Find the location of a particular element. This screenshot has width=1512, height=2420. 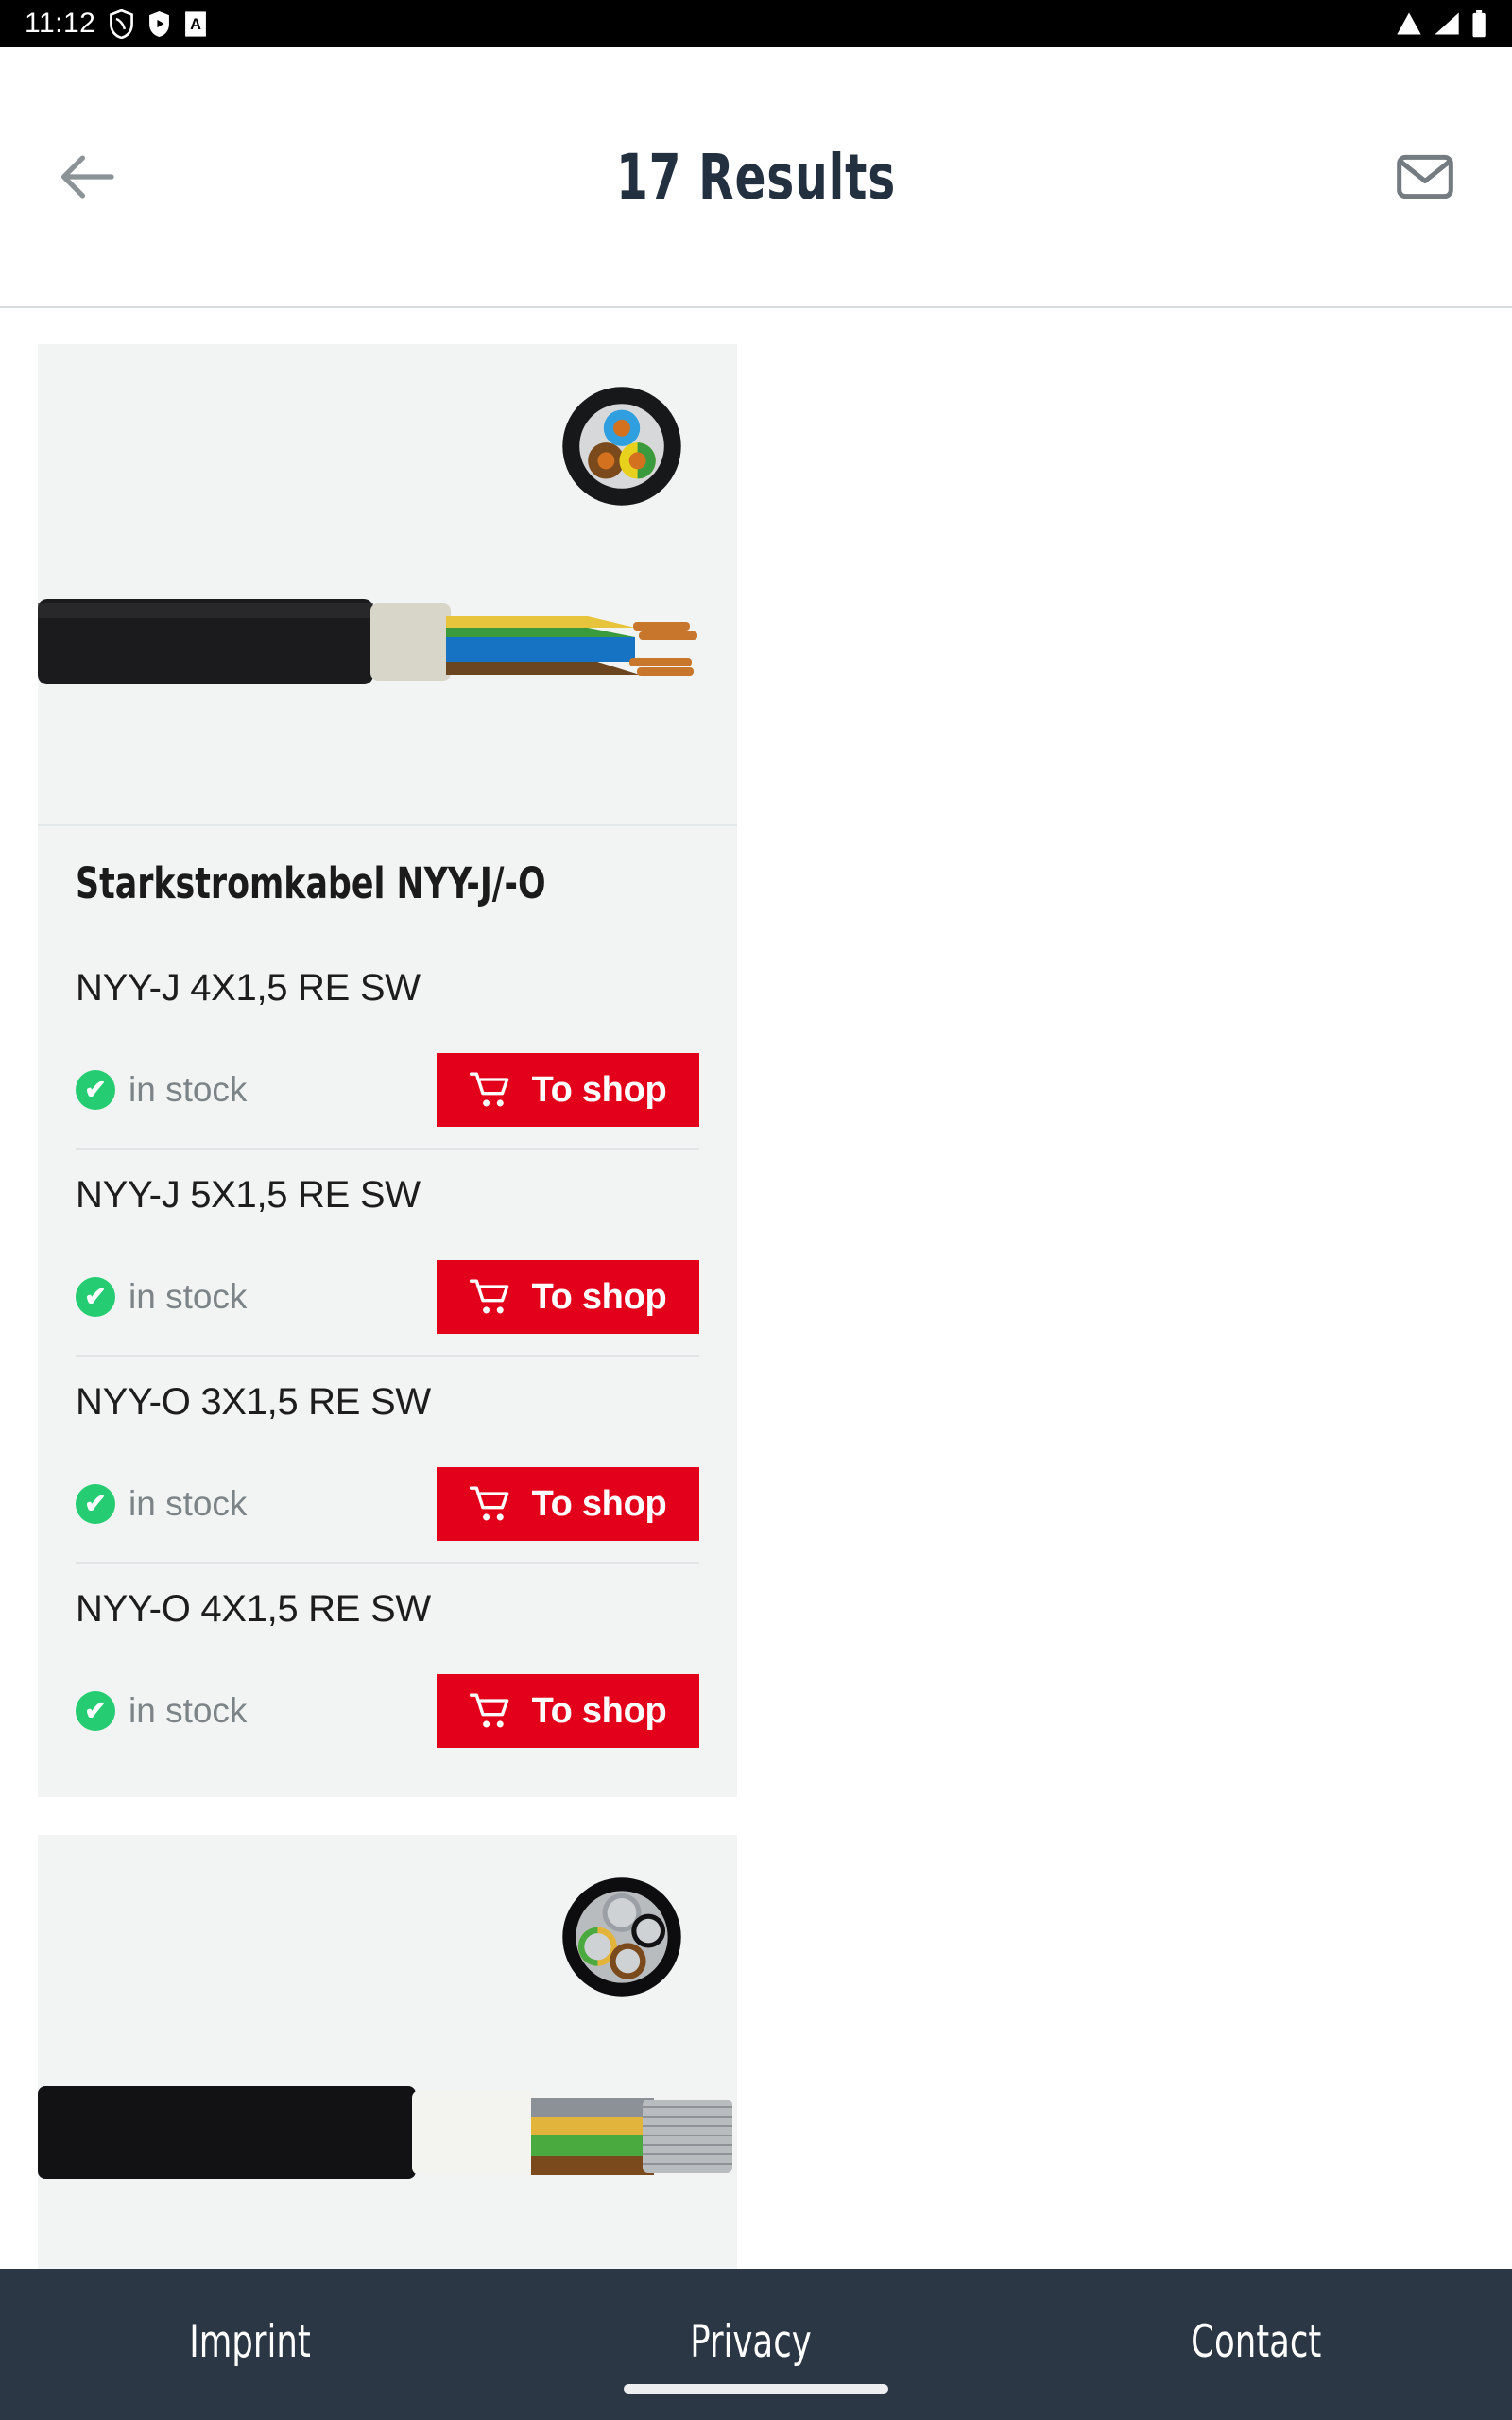

variant-name: NYY-J 4X1,5 RE SW is located at coordinates (248, 988).